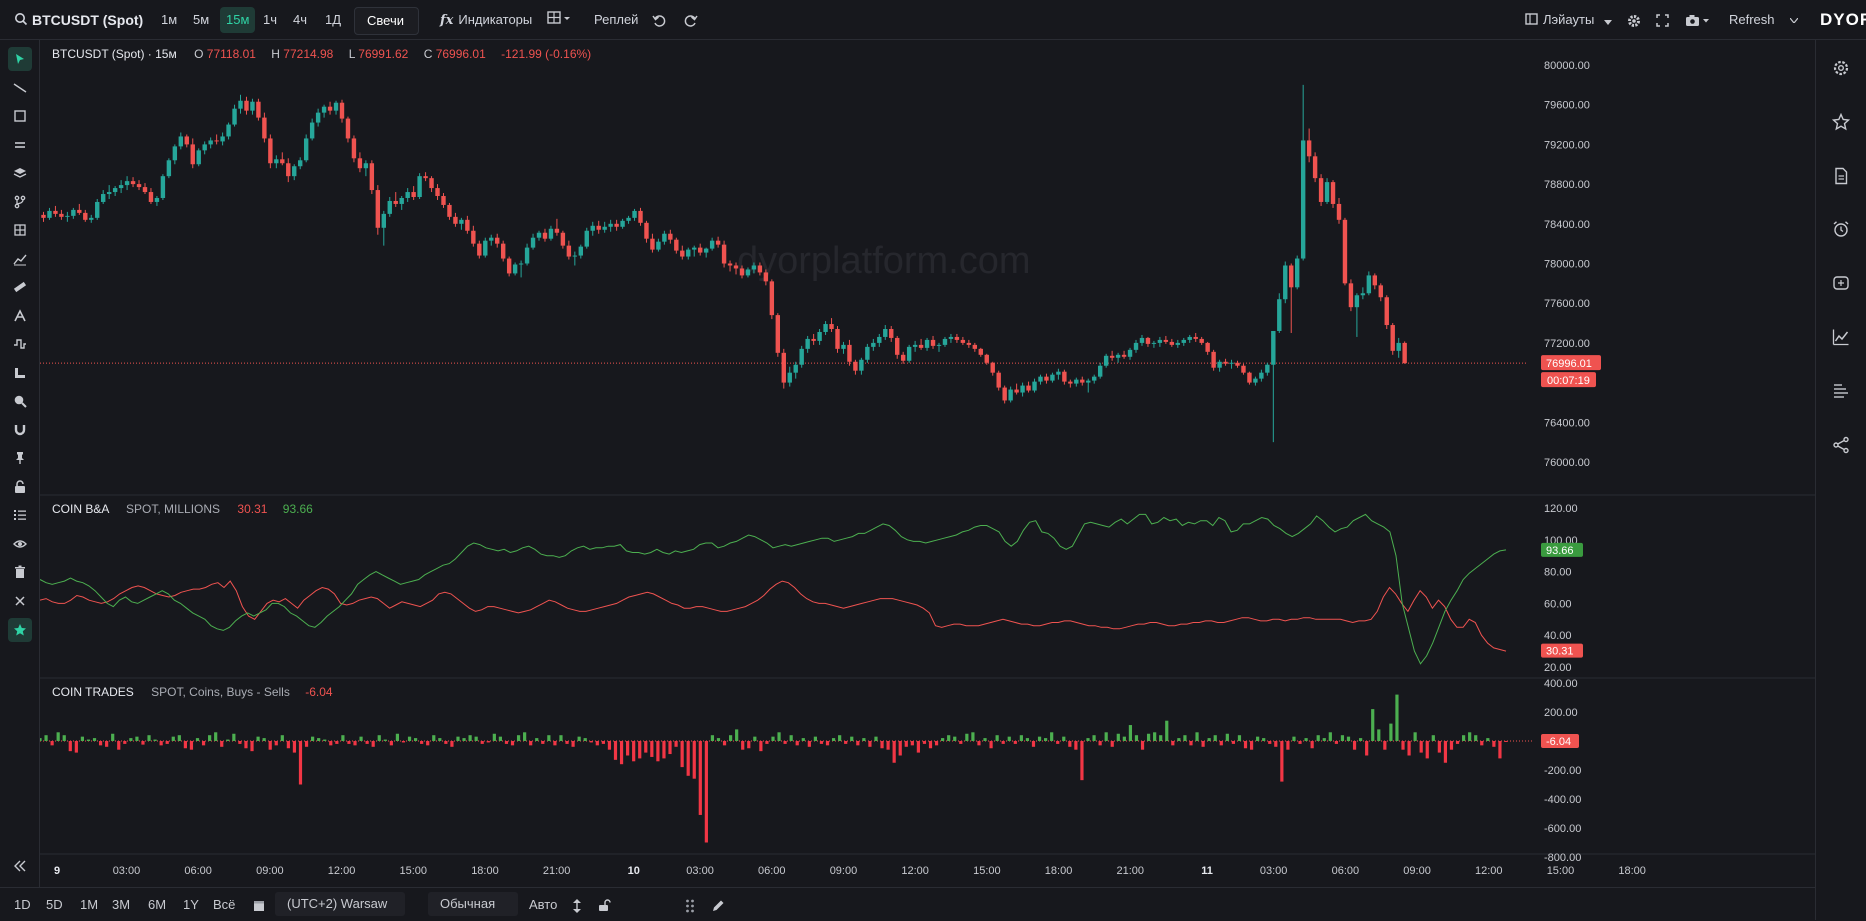 This screenshot has width=1866, height=921. What do you see at coordinates (191, 904) in the screenshot?
I see `range-1y: 1Y` at bounding box center [191, 904].